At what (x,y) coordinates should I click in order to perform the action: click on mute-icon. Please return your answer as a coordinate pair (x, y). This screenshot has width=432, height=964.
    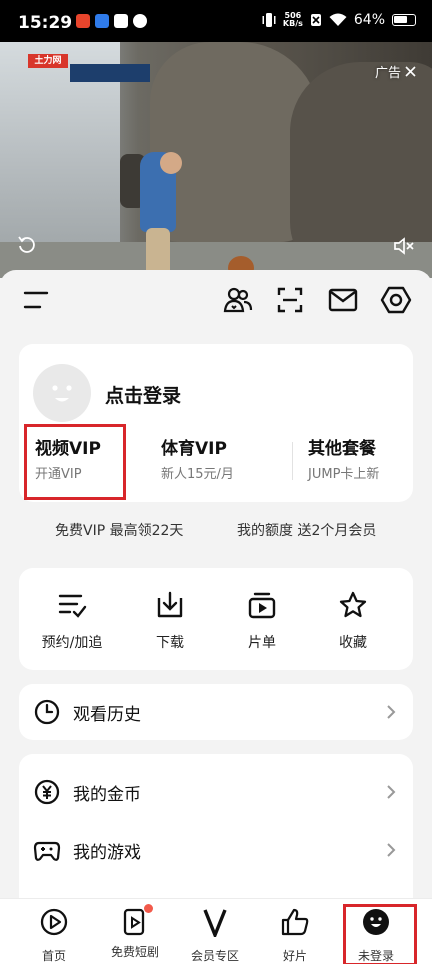
    Looking at the image, I should click on (404, 246).